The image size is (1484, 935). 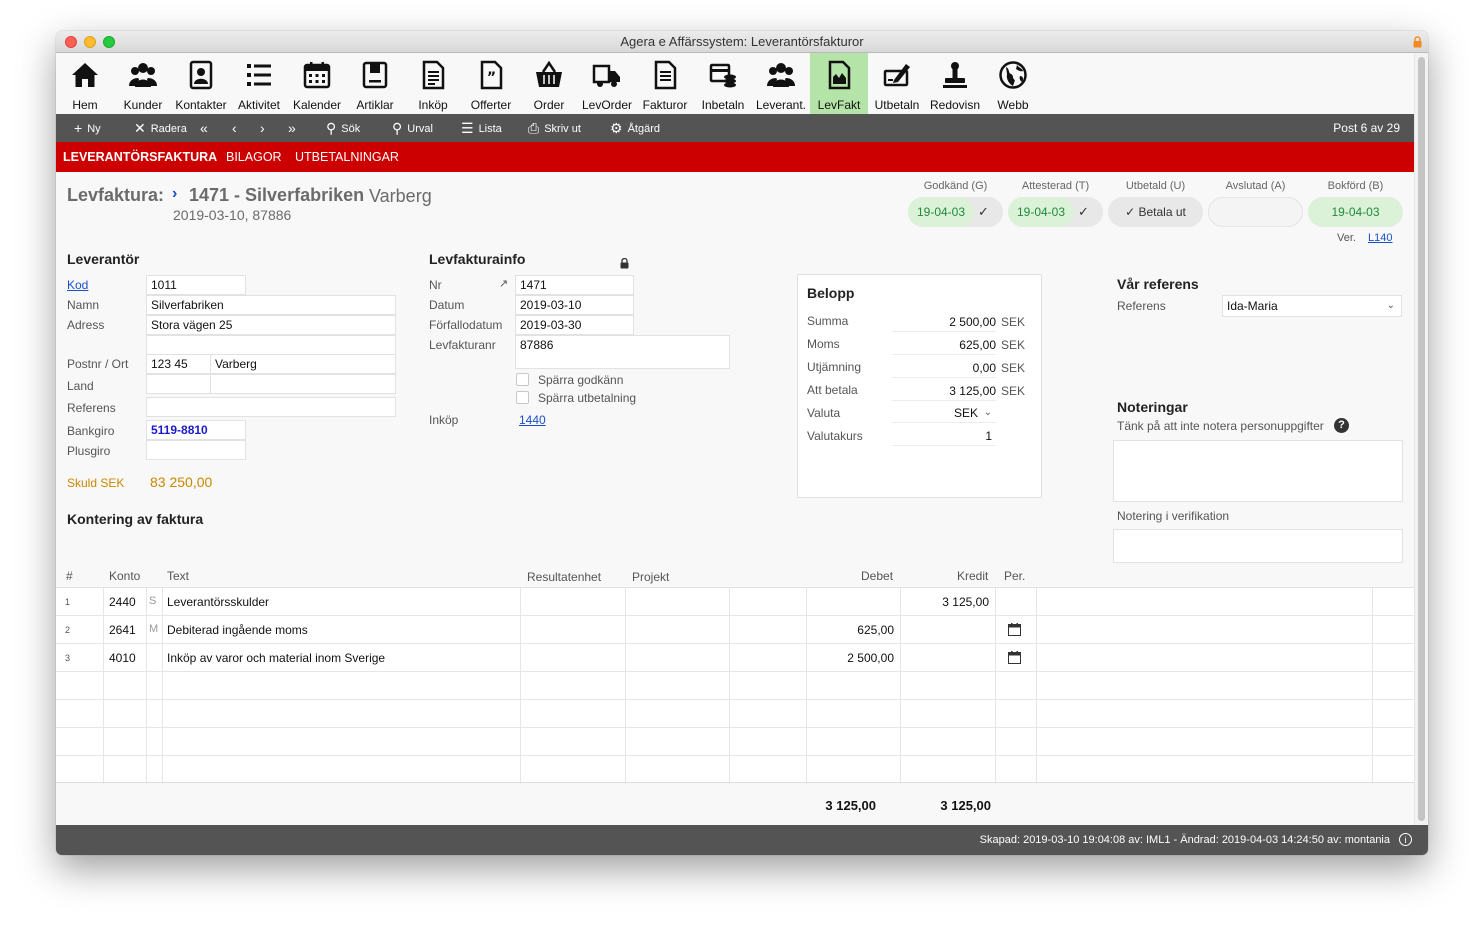 I want to click on lock-icon, so click(x=624, y=263).